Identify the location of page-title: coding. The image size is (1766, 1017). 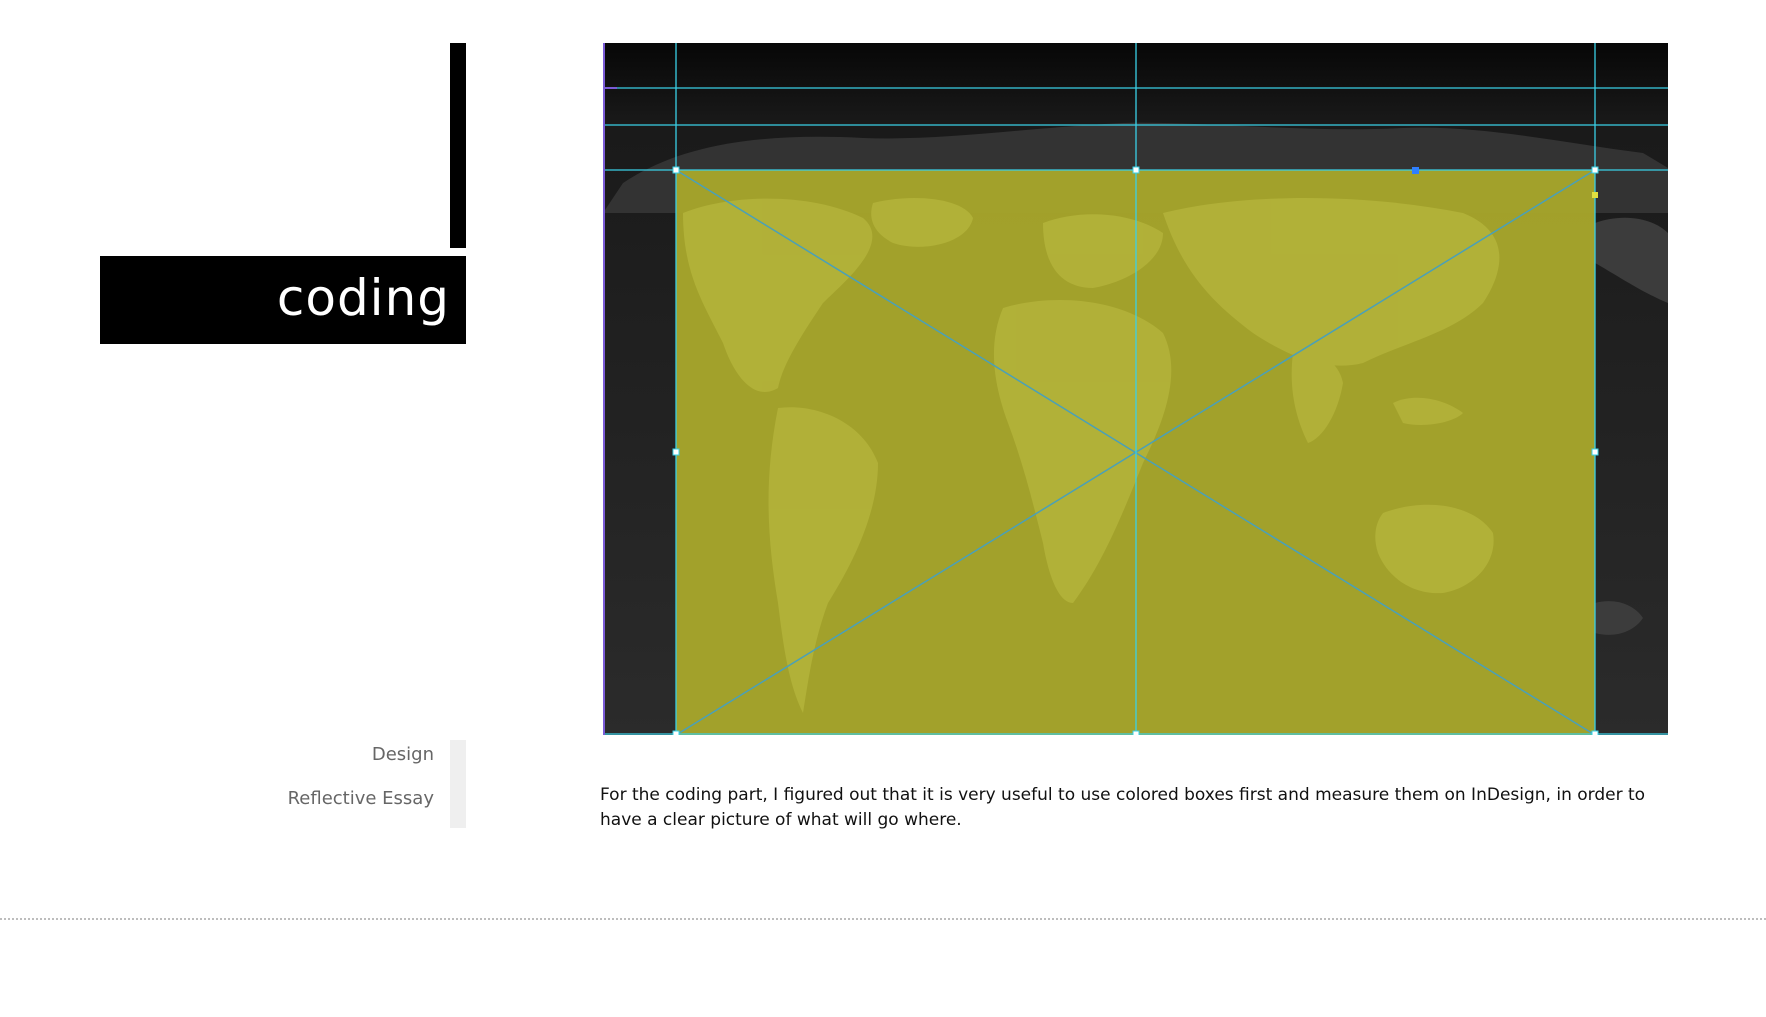
(363, 298).